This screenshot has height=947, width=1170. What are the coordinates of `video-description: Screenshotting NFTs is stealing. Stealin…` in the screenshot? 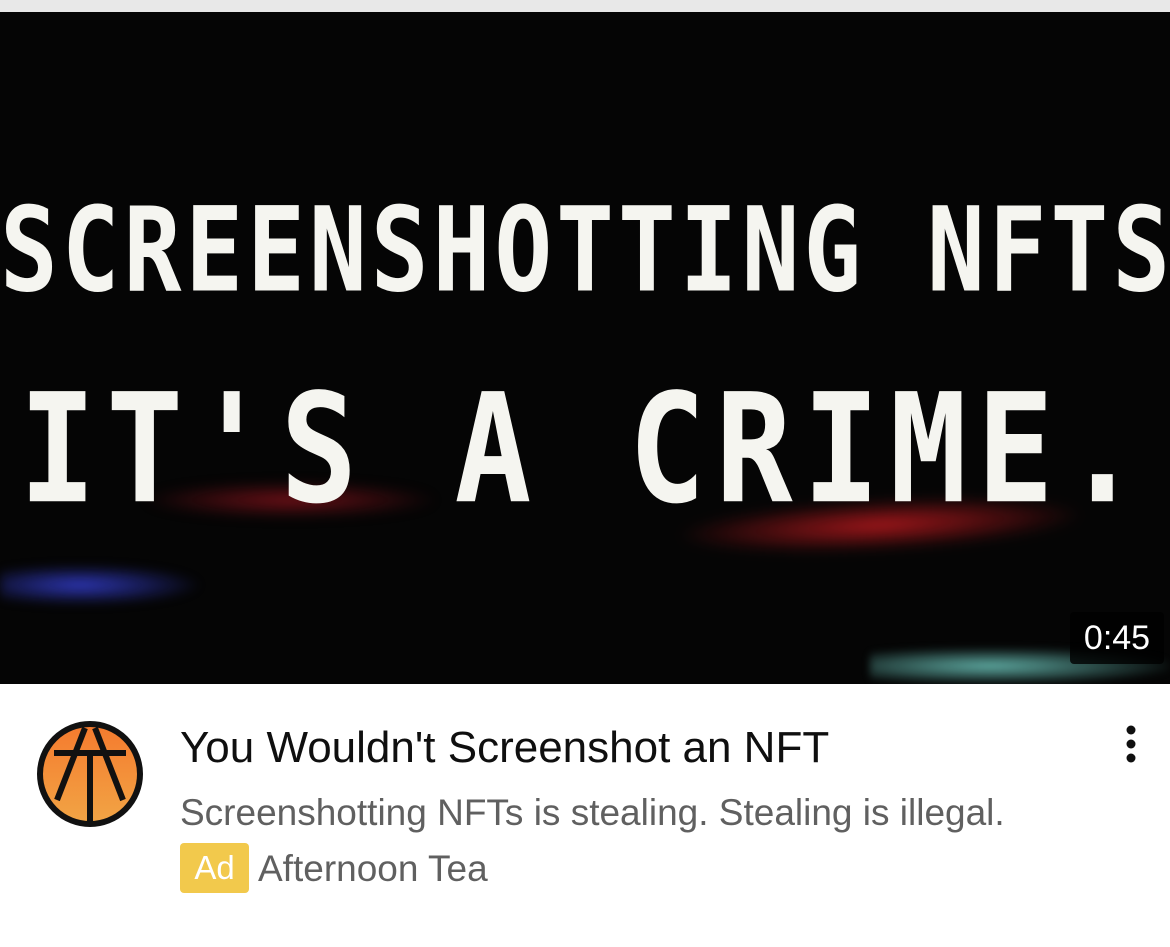 It's located at (592, 812).